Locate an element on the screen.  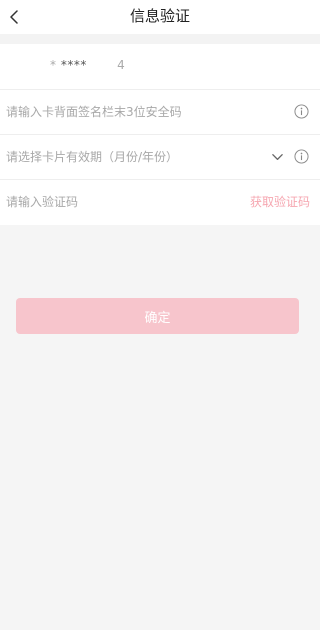
back-button is located at coordinates (14, 17).